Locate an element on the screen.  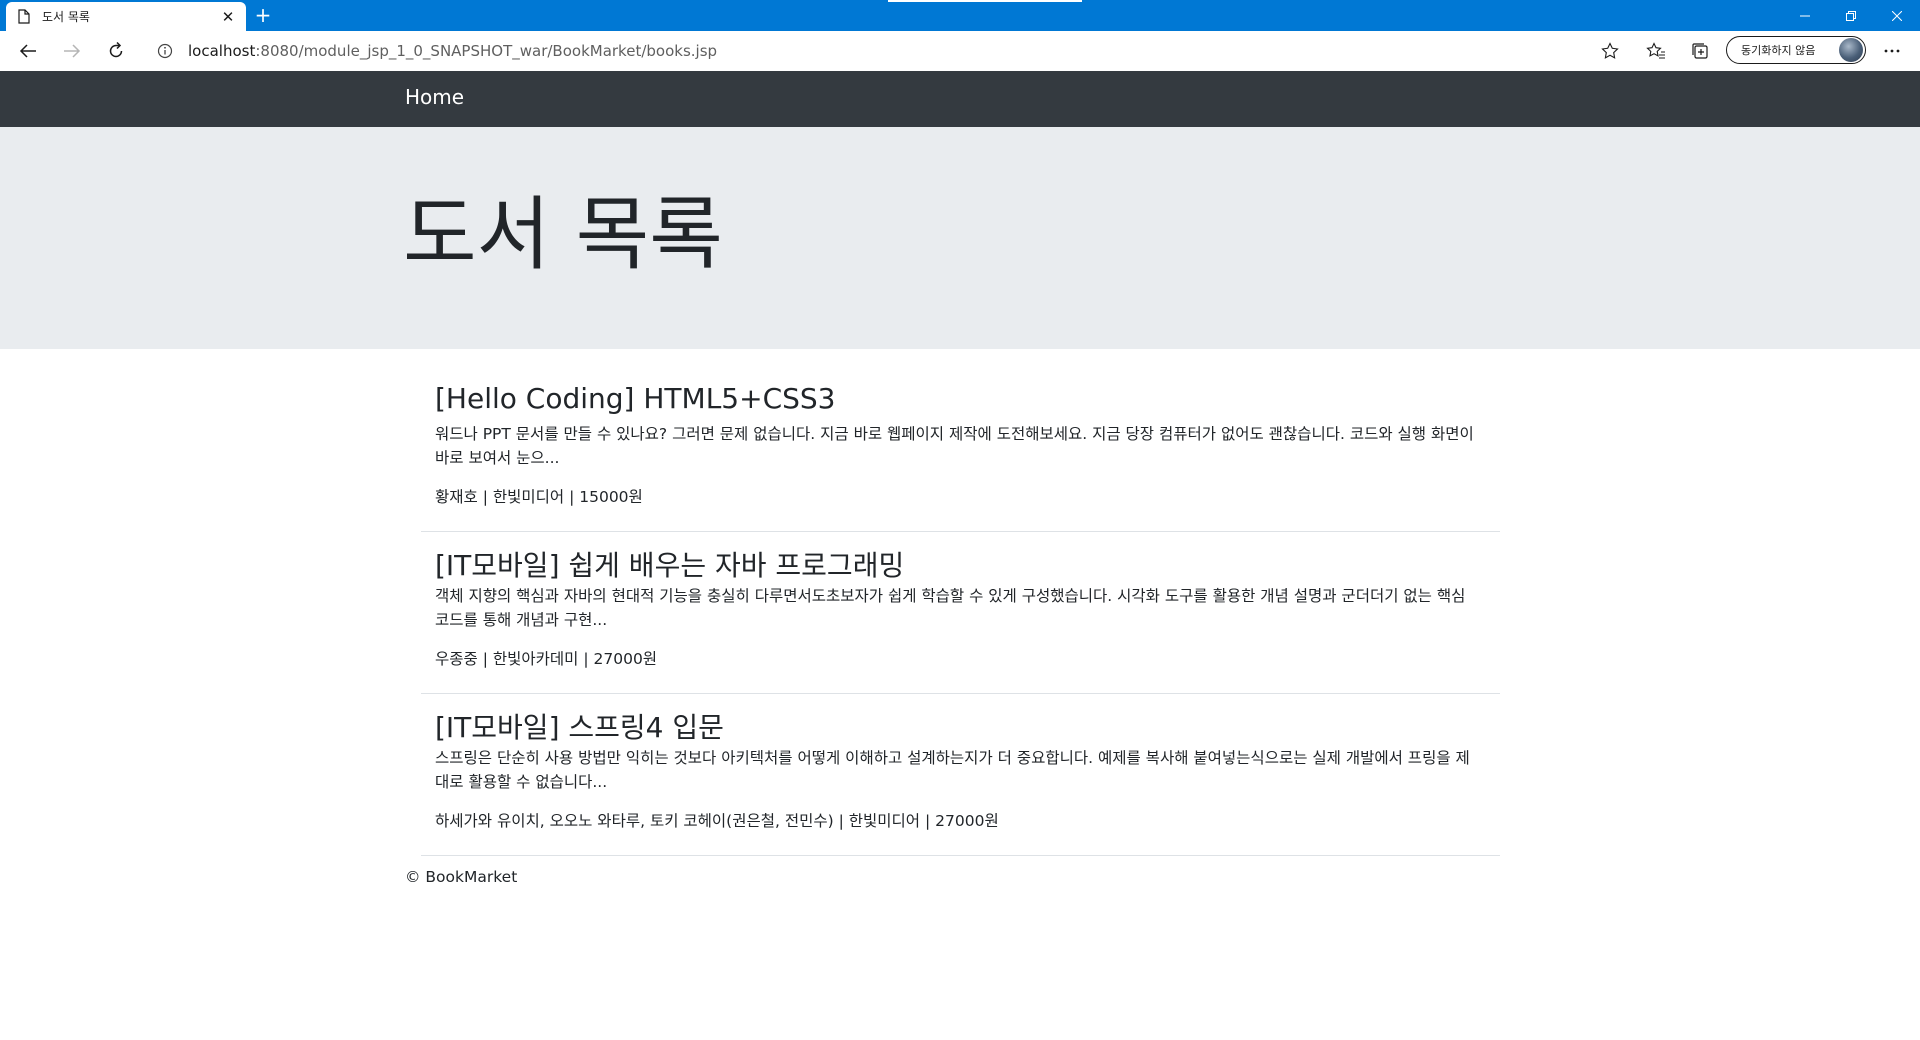
site-navbar: Home is located at coordinates (960, 99).